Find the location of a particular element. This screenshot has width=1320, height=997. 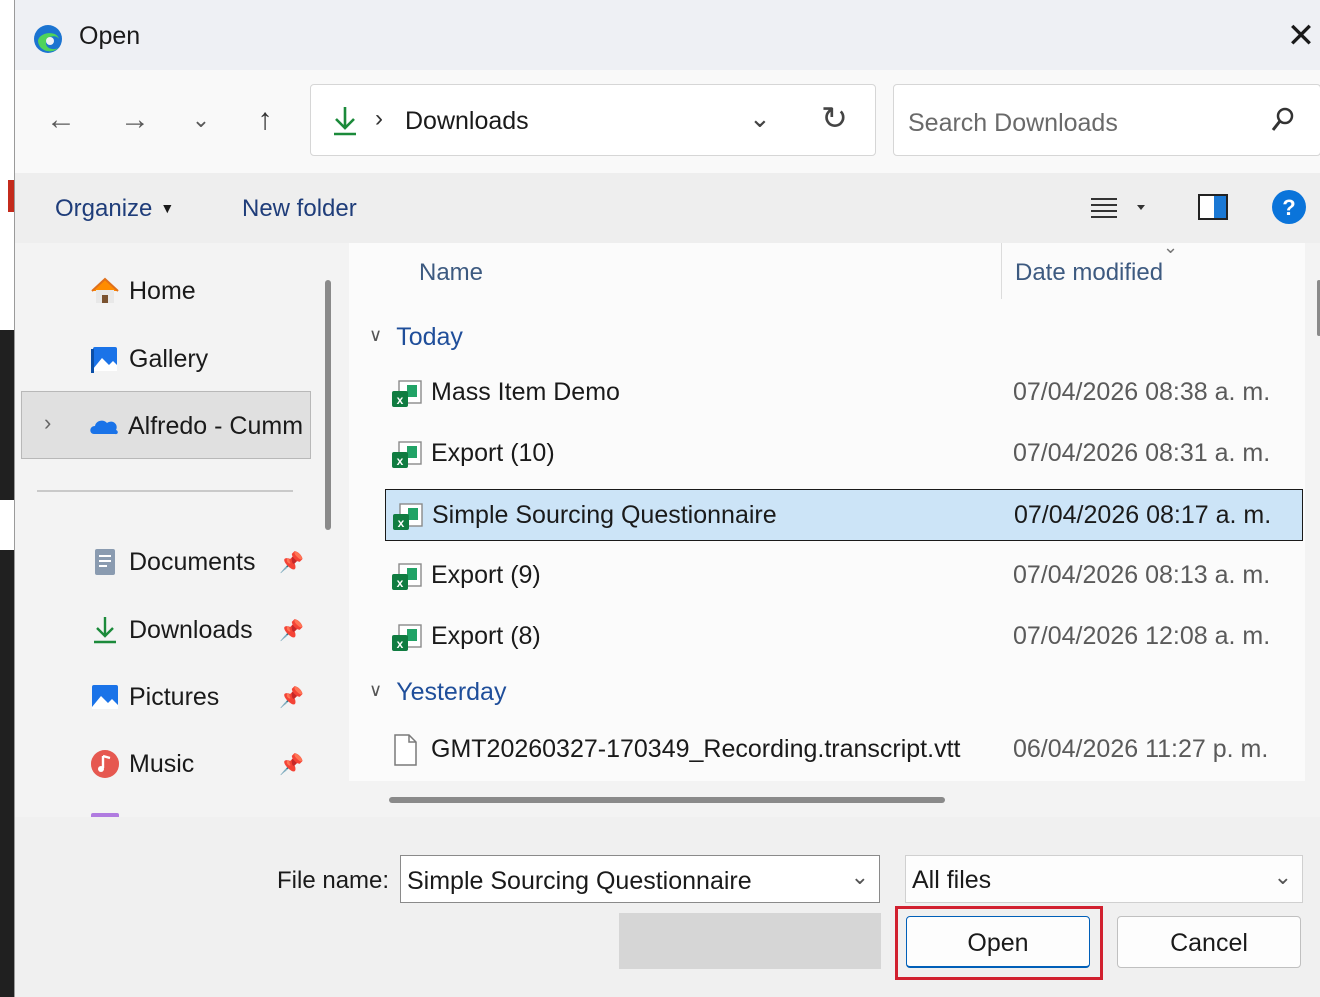

nav-item-pictures: Pictures 📌 is located at coordinates (163, 696).